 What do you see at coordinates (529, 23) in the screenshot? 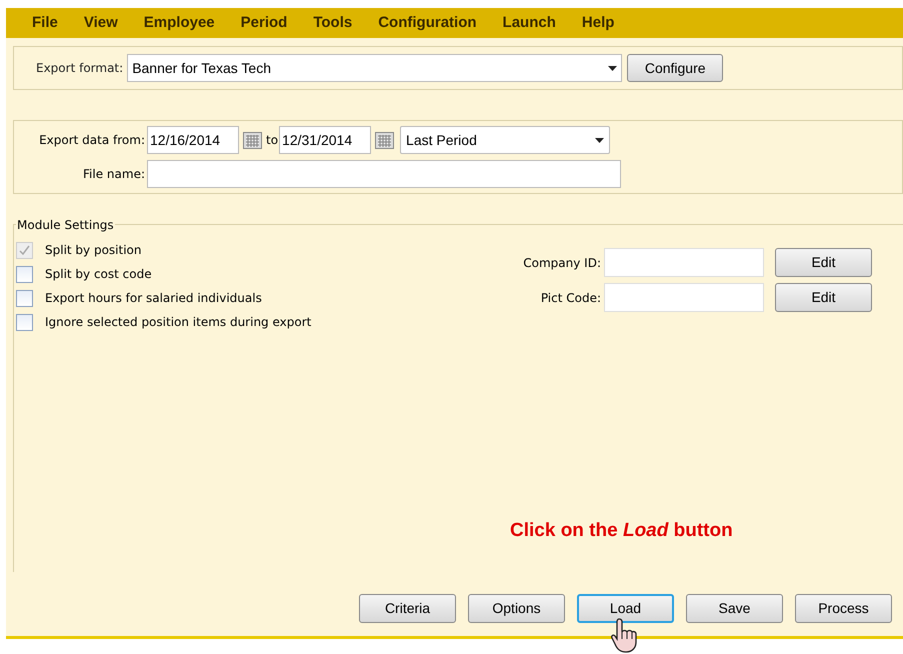
I see `menu-item: Launch` at bounding box center [529, 23].